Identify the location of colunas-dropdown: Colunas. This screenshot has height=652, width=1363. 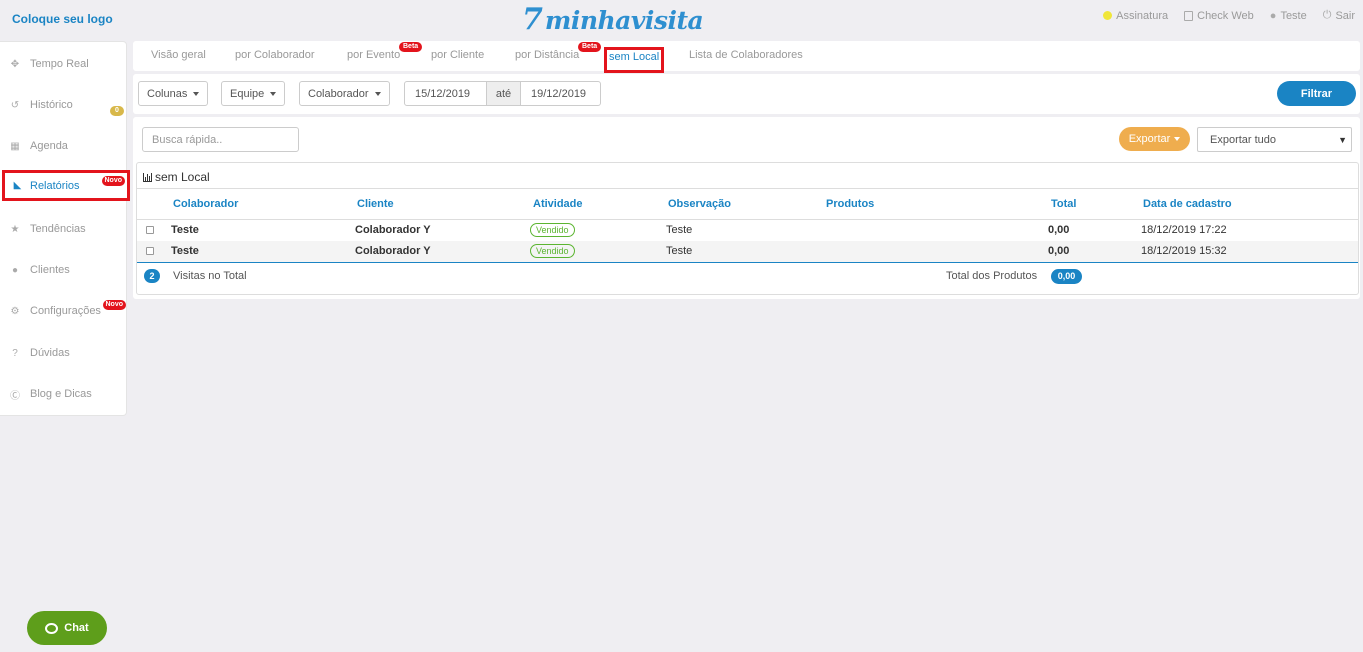
(173, 93).